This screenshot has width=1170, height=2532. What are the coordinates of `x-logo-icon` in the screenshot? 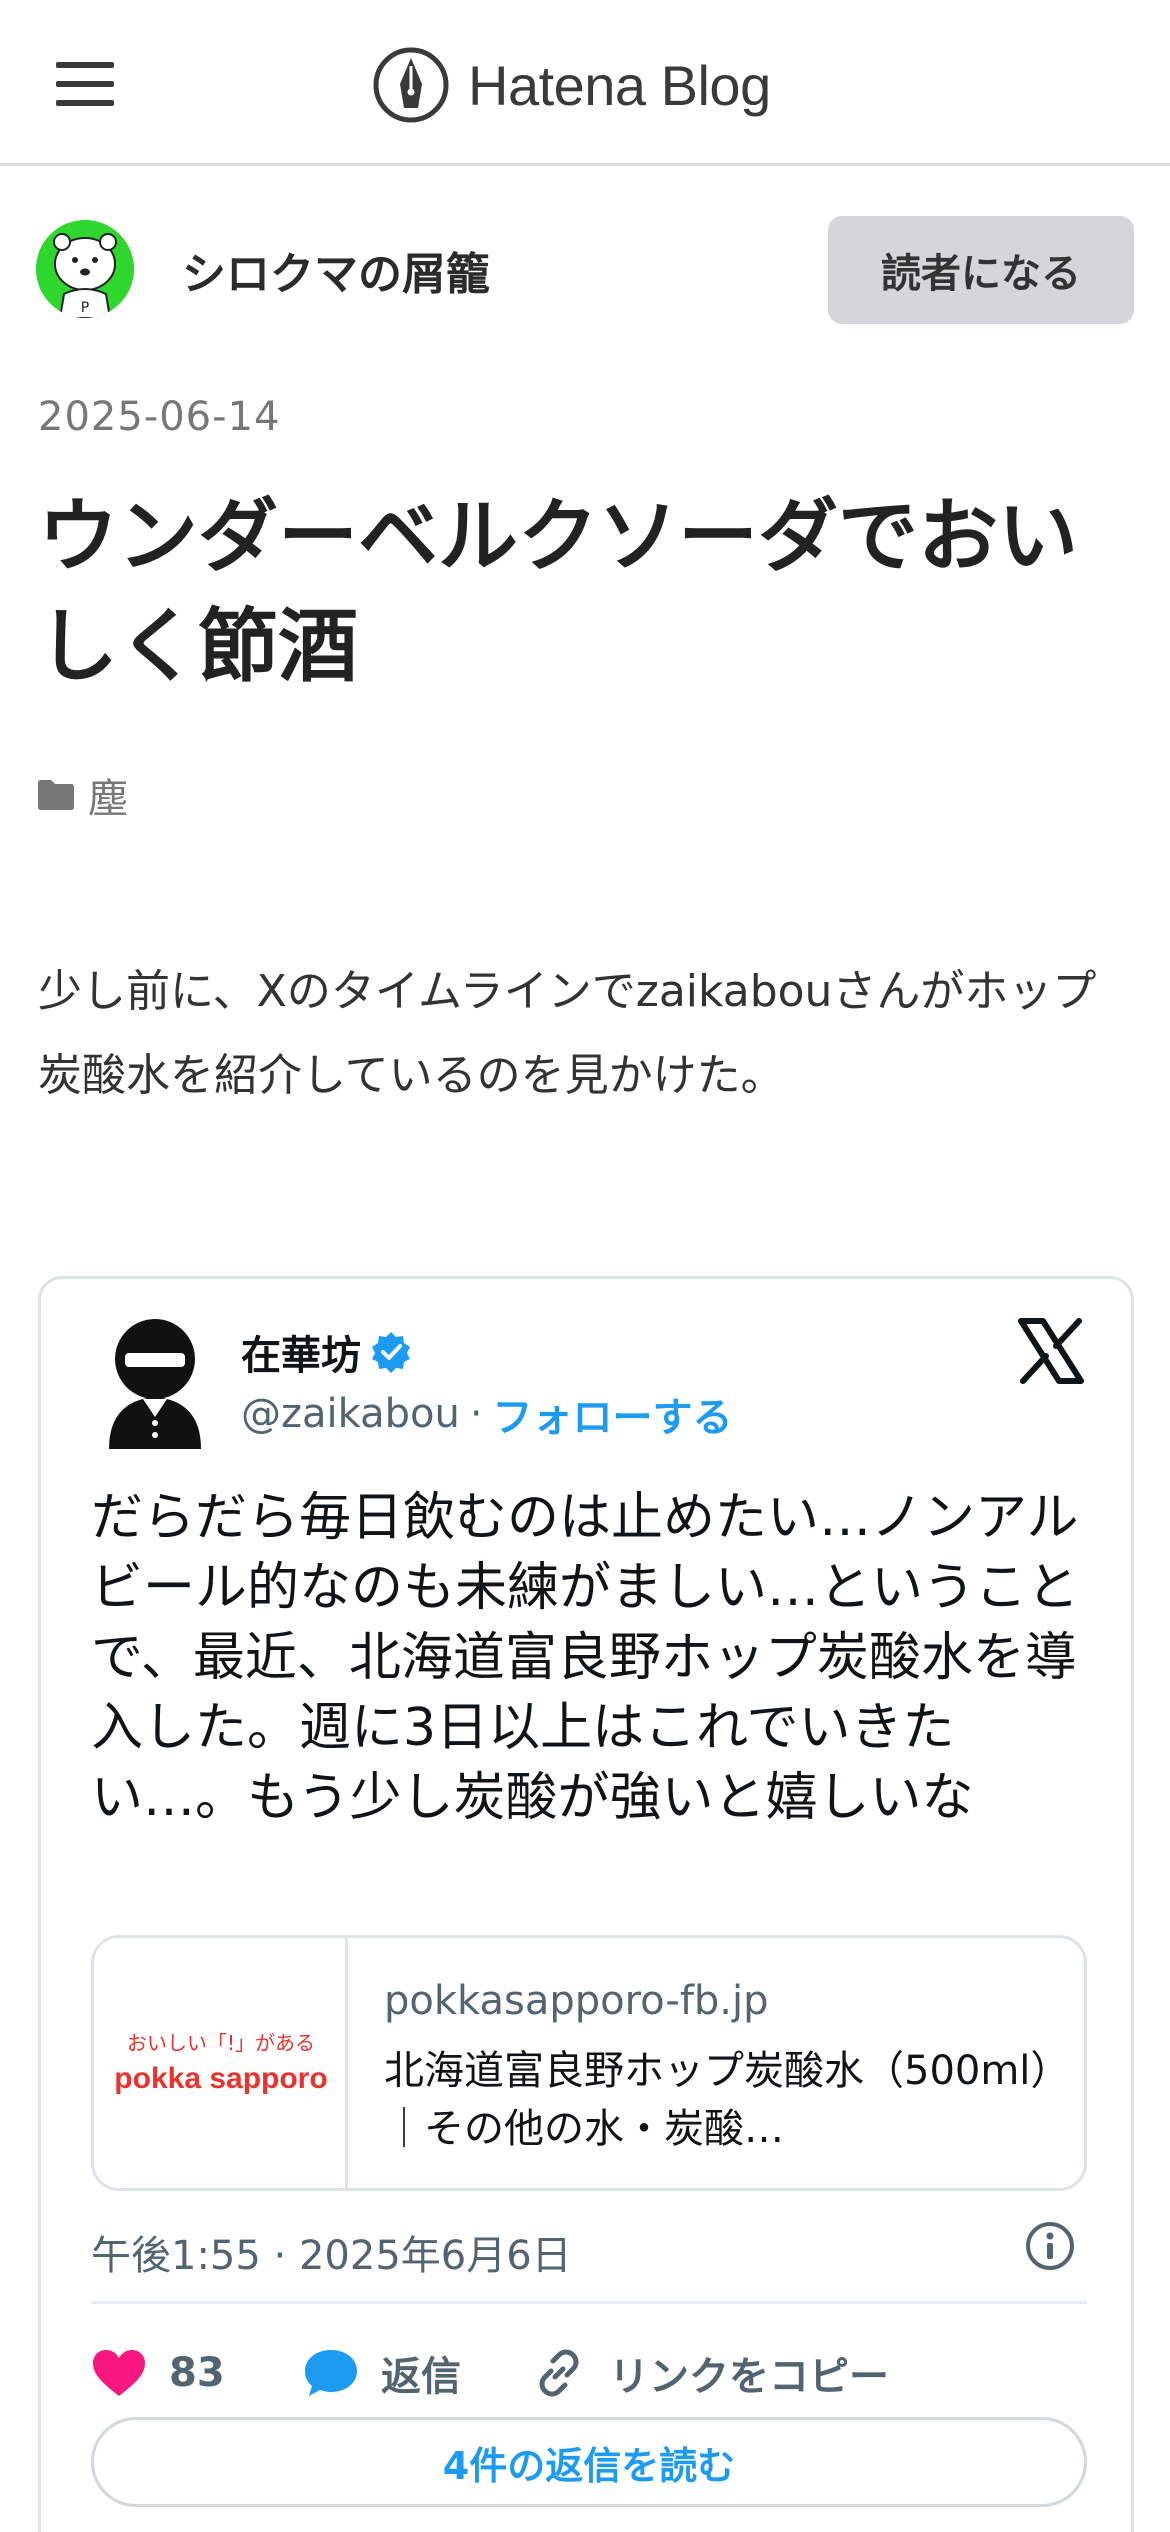 It's located at (1051, 1351).